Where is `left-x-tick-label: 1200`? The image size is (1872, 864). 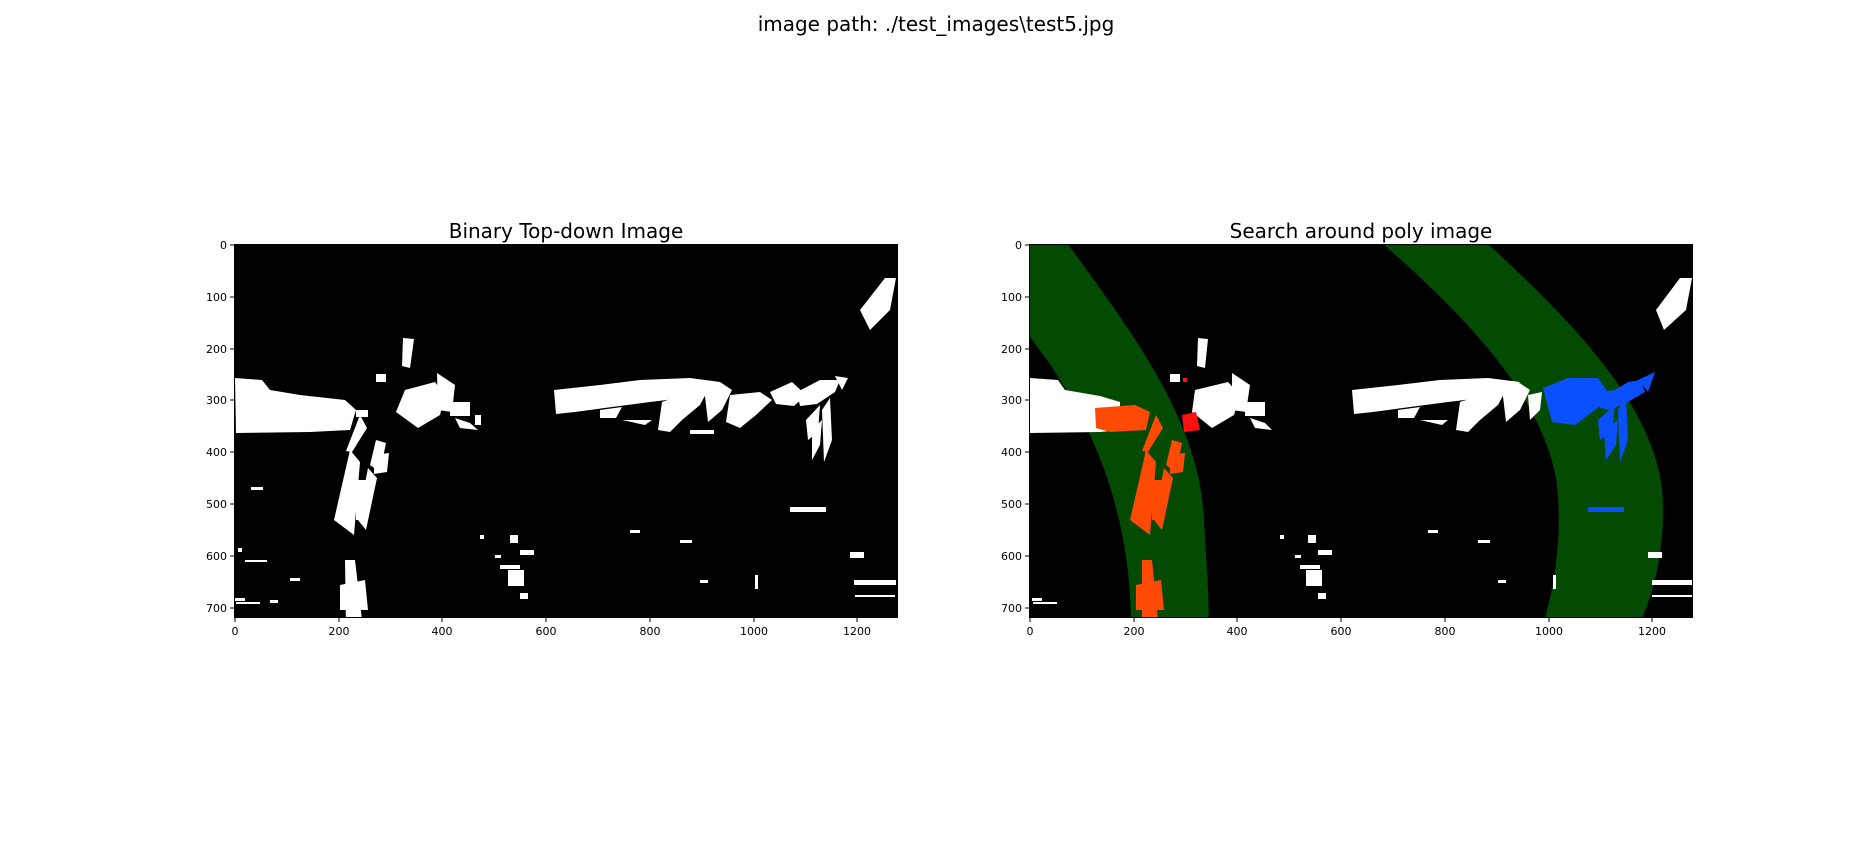 left-x-tick-label: 1200 is located at coordinates (857, 631).